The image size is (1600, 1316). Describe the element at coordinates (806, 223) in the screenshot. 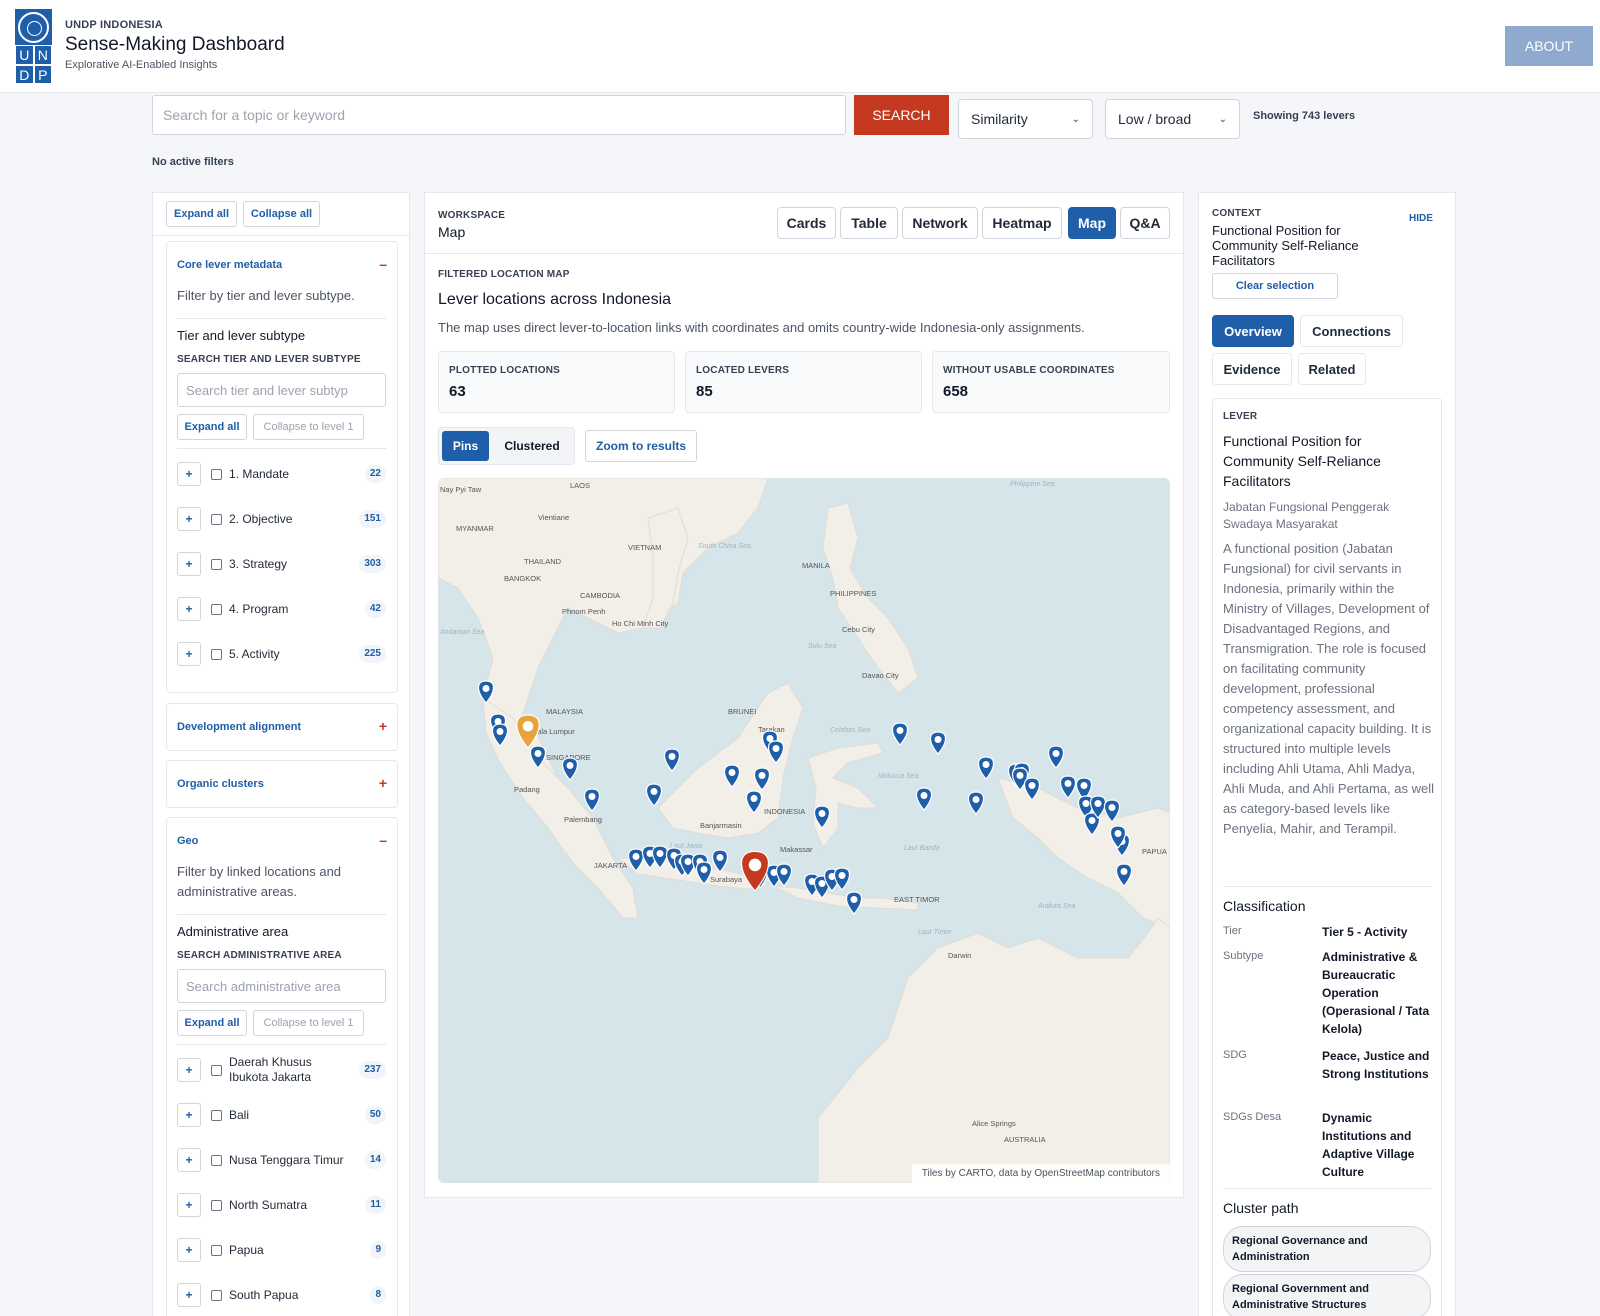

I see `tab-cards: Cards` at that location.